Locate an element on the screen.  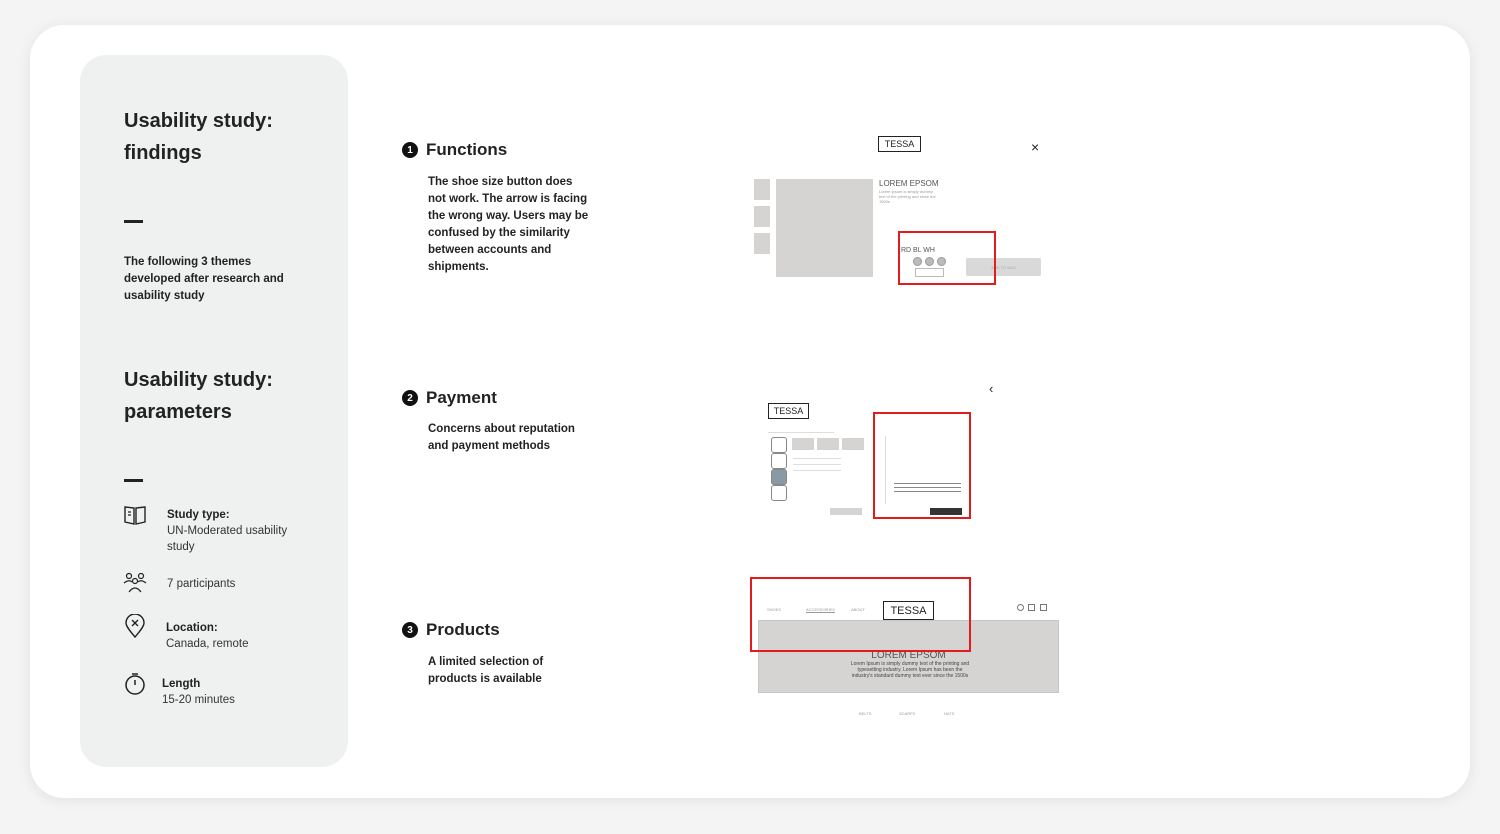
category-scarfs: SCARFS is located at coordinates (907, 713).